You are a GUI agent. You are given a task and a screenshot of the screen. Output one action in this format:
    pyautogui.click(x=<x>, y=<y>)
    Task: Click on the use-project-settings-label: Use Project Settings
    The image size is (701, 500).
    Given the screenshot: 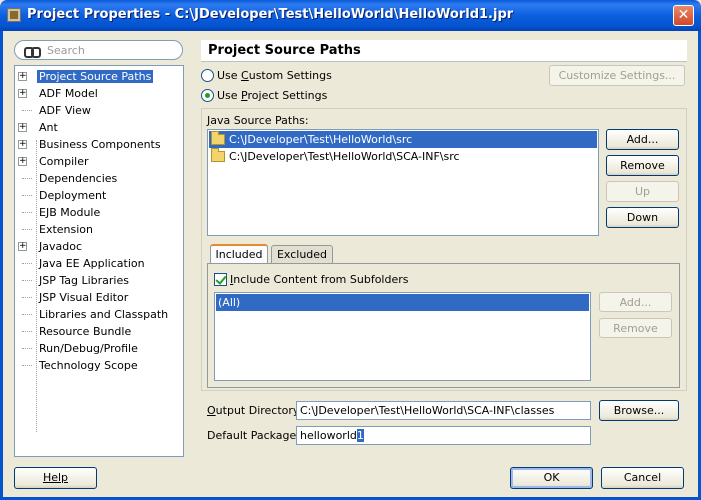 What is the action you would take?
    pyautogui.click(x=272, y=95)
    